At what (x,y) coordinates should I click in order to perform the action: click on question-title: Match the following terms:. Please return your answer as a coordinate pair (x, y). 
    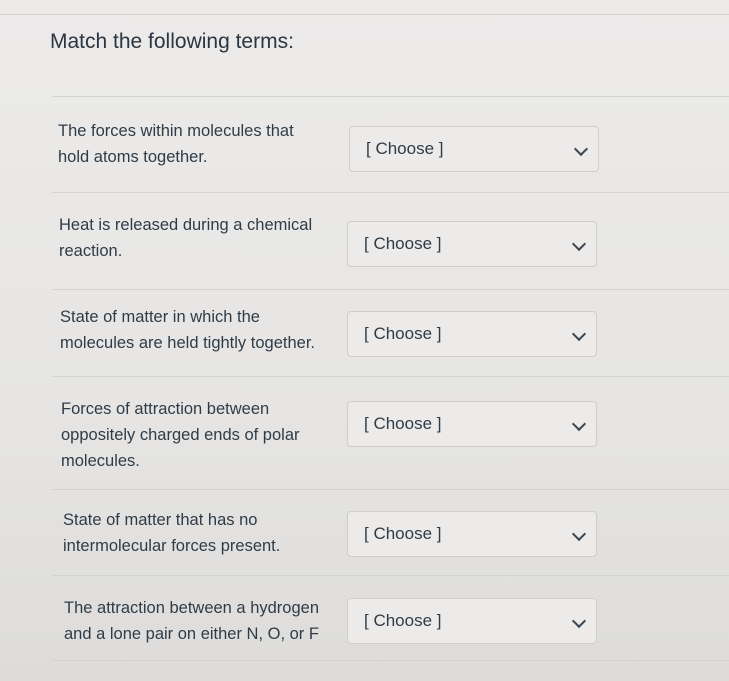
    Looking at the image, I should click on (172, 41).